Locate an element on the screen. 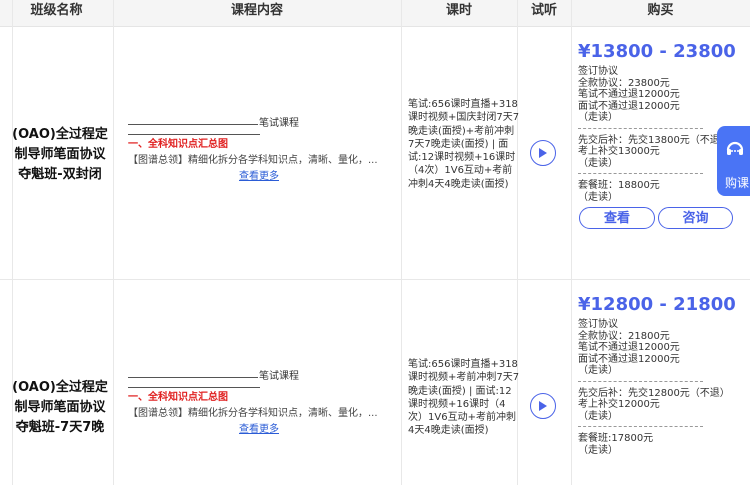 The image size is (750, 485). buy-text: 全款协议：21800元 is located at coordinates (624, 336).